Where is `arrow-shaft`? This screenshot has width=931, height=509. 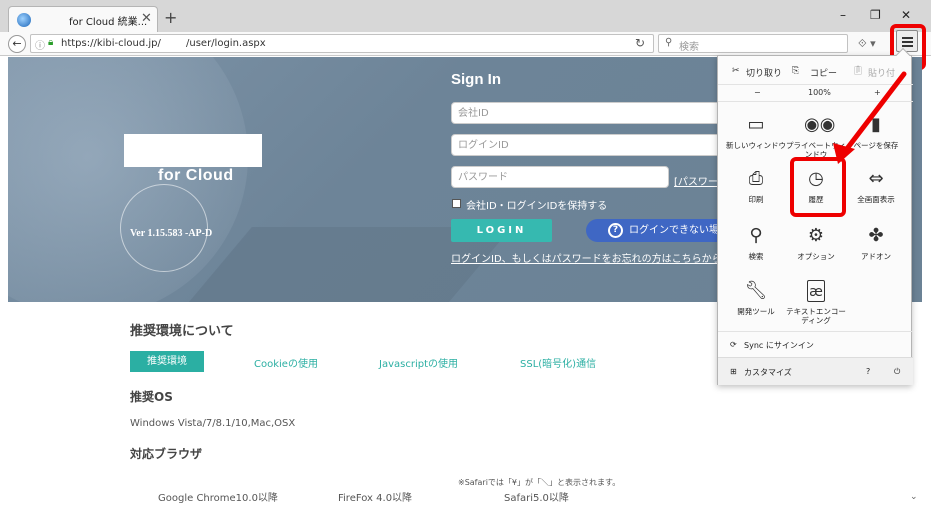
arrow-shaft is located at coordinates (875, 112).